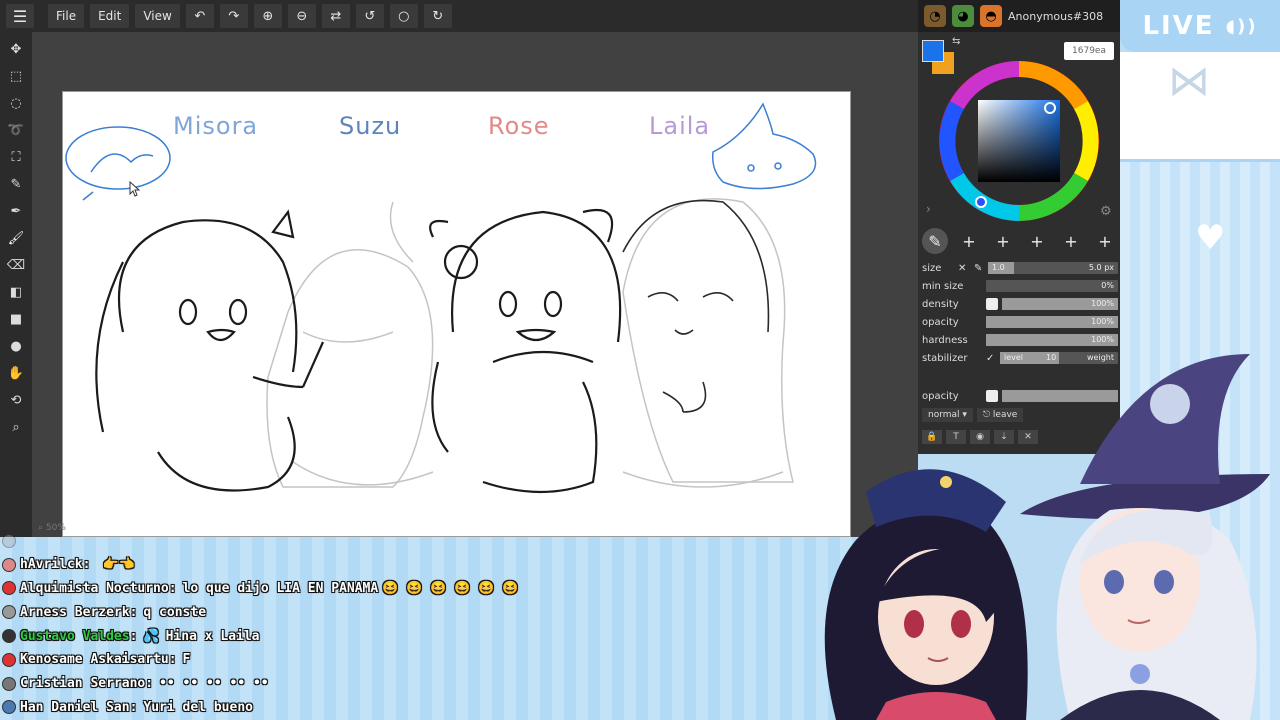  I want to click on hamburger-menu-icon: ☰, so click(20, 16).